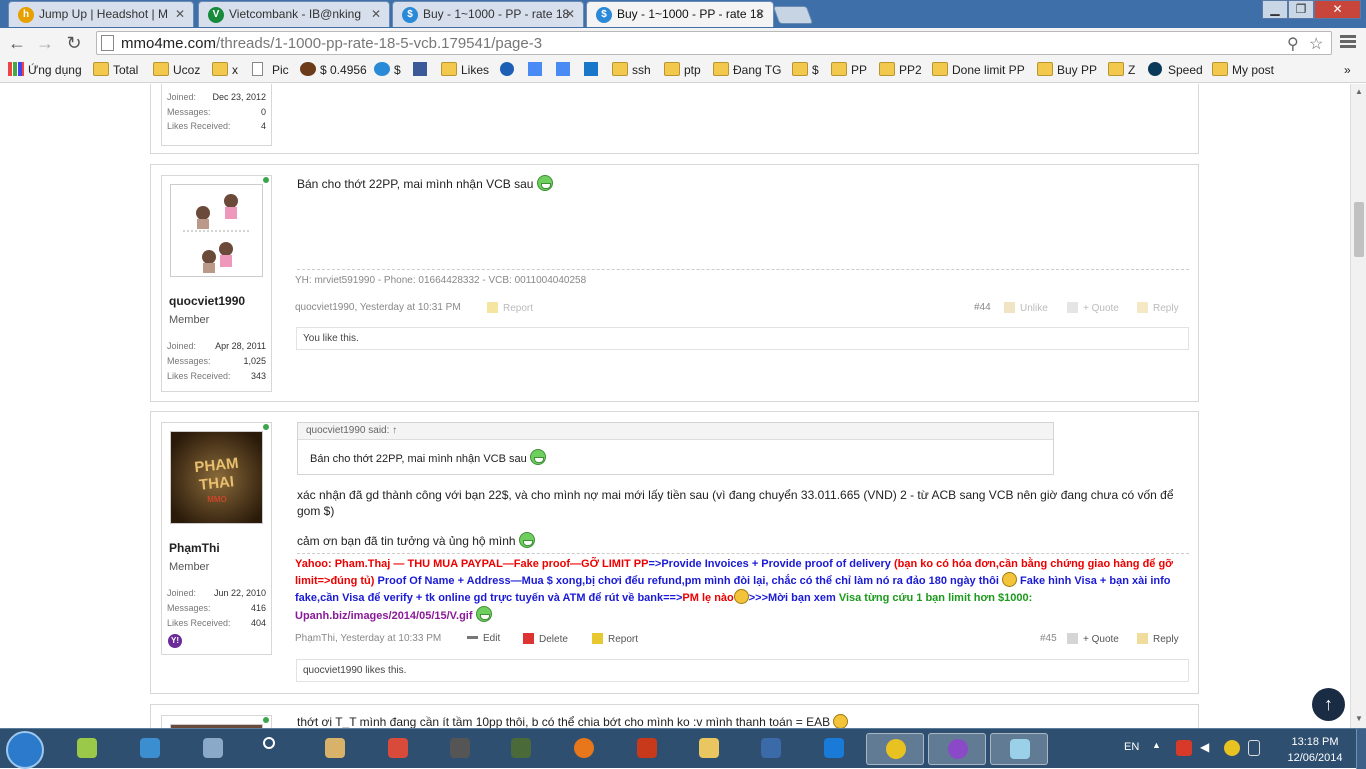 This screenshot has width=1366, height=769. I want to click on avatar: PHAM THAI MMO, so click(216, 477).